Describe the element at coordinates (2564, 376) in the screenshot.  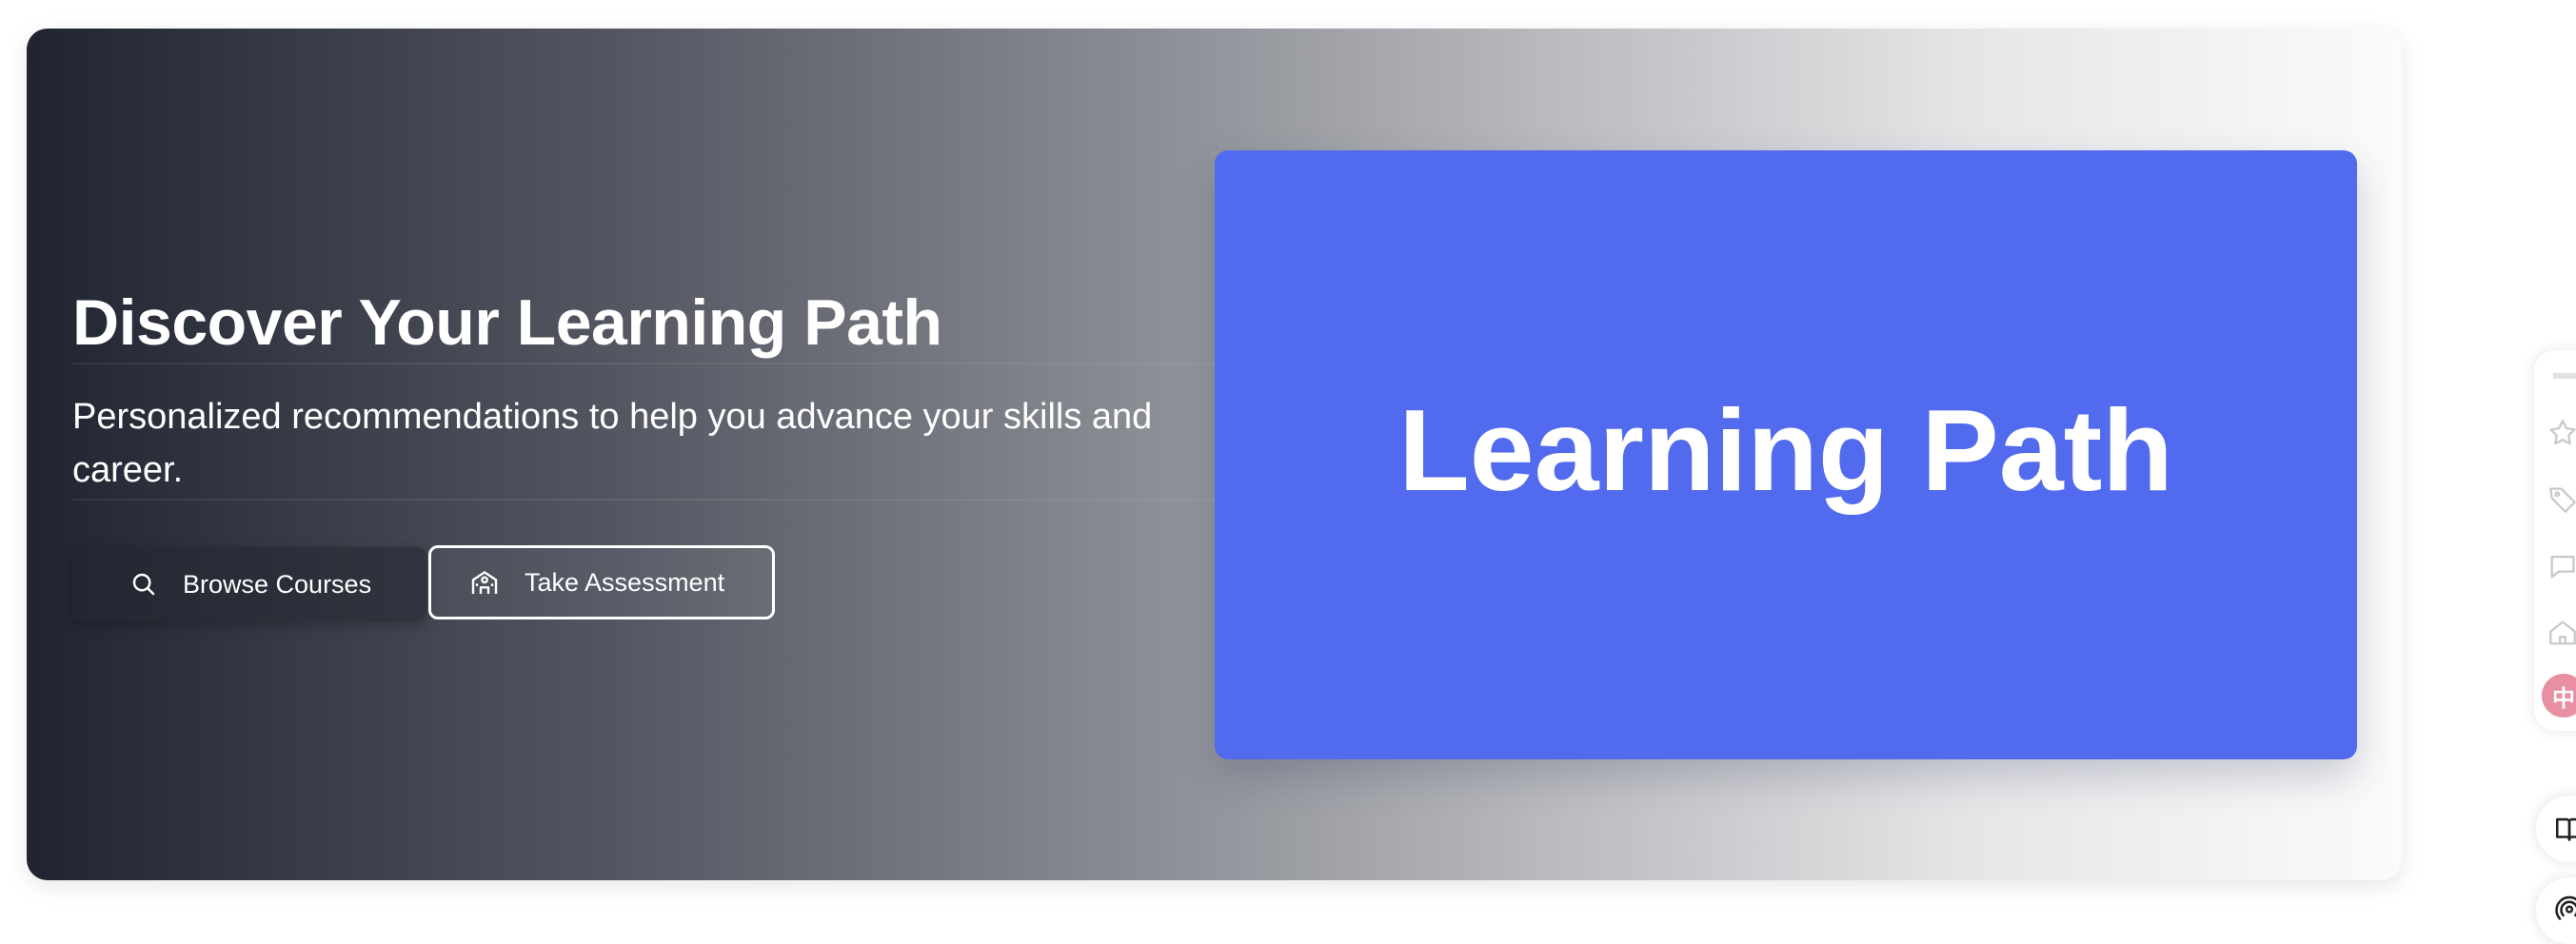
I see `toolbar-handle` at that location.